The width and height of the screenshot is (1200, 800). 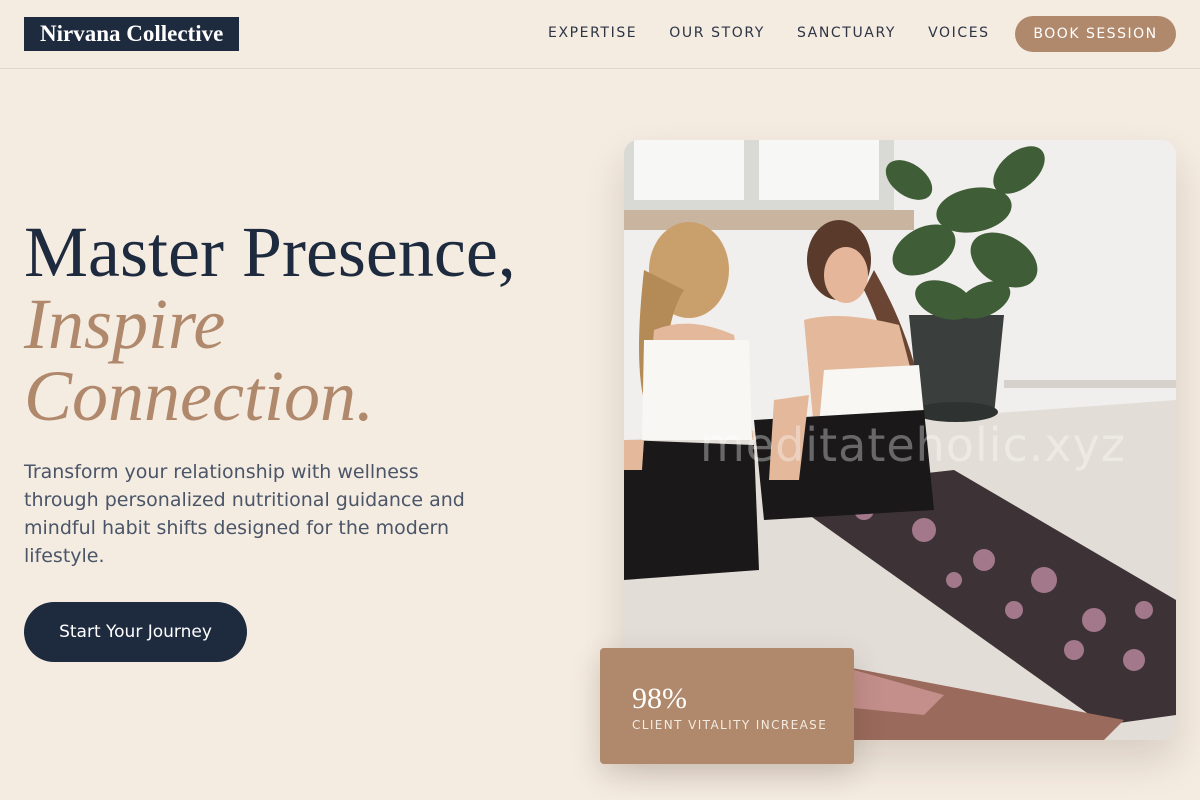 I want to click on stat-card: 98% CLIENT VITALITY INCREASE, so click(x=727, y=706).